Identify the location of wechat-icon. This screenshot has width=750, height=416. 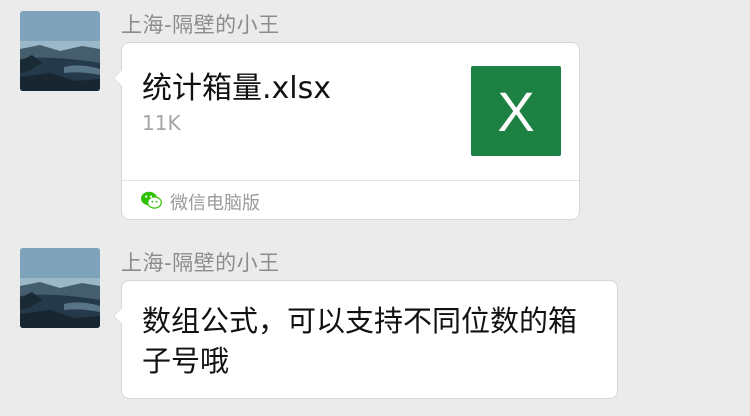
(151, 200).